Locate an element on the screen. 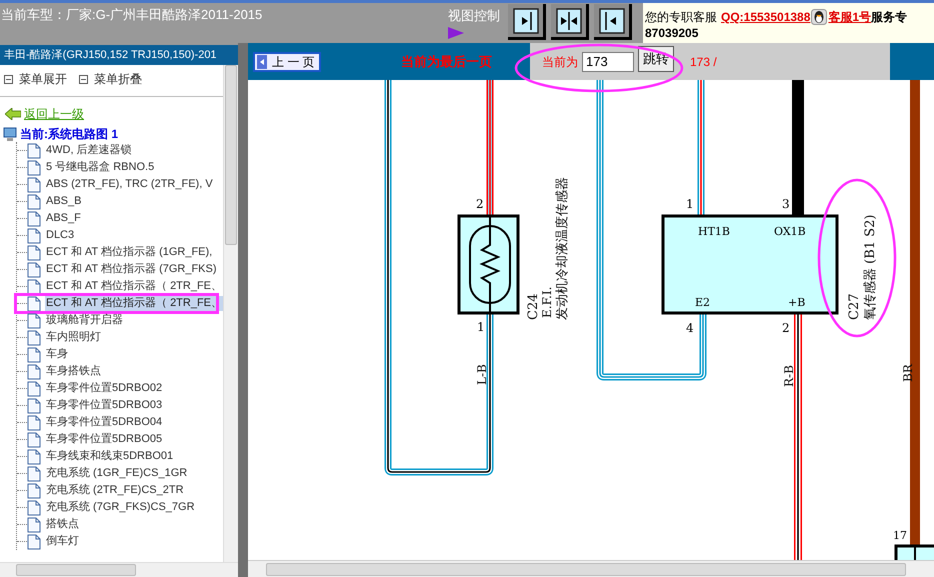  connector-drawing is located at coordinates (914, 552).